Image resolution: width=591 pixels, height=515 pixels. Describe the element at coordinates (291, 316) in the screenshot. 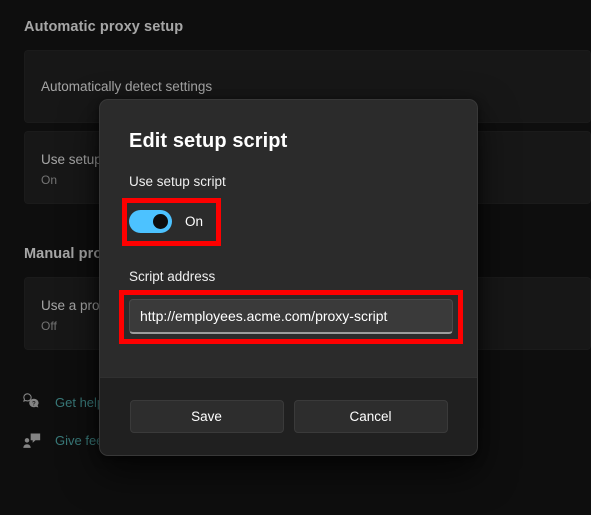

I see `script-address-input` at that location.